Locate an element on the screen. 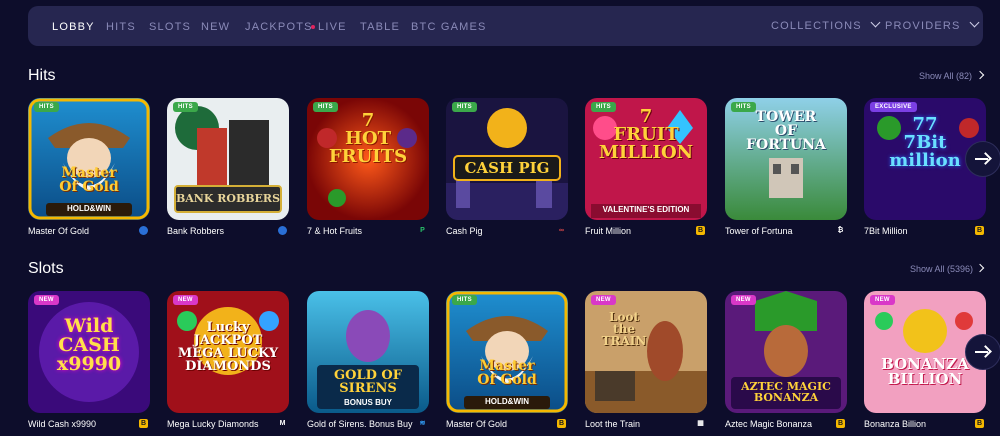  game-thumbnail: HITS 7 FRUIT MILLION VALENTINE'S EDITION is located at coordinates (646, 159).